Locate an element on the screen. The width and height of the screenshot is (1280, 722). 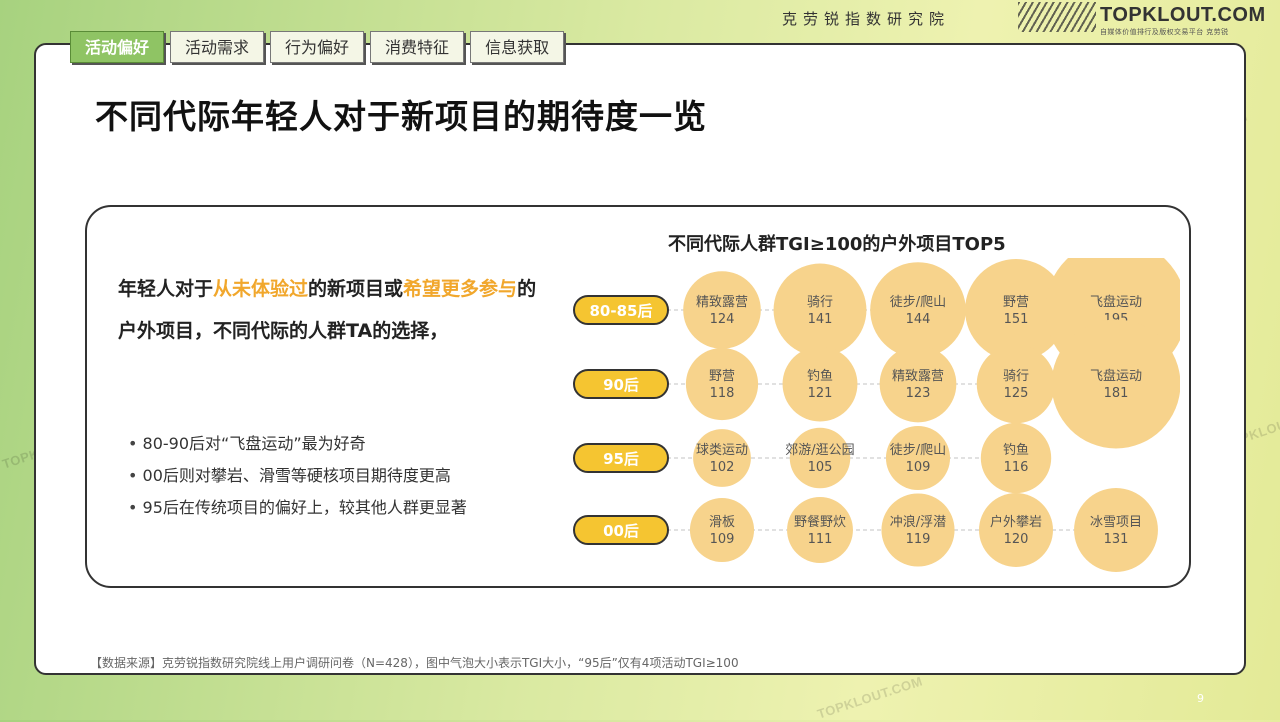
bubble-value: 181 is located at coordinates (1116, 393).